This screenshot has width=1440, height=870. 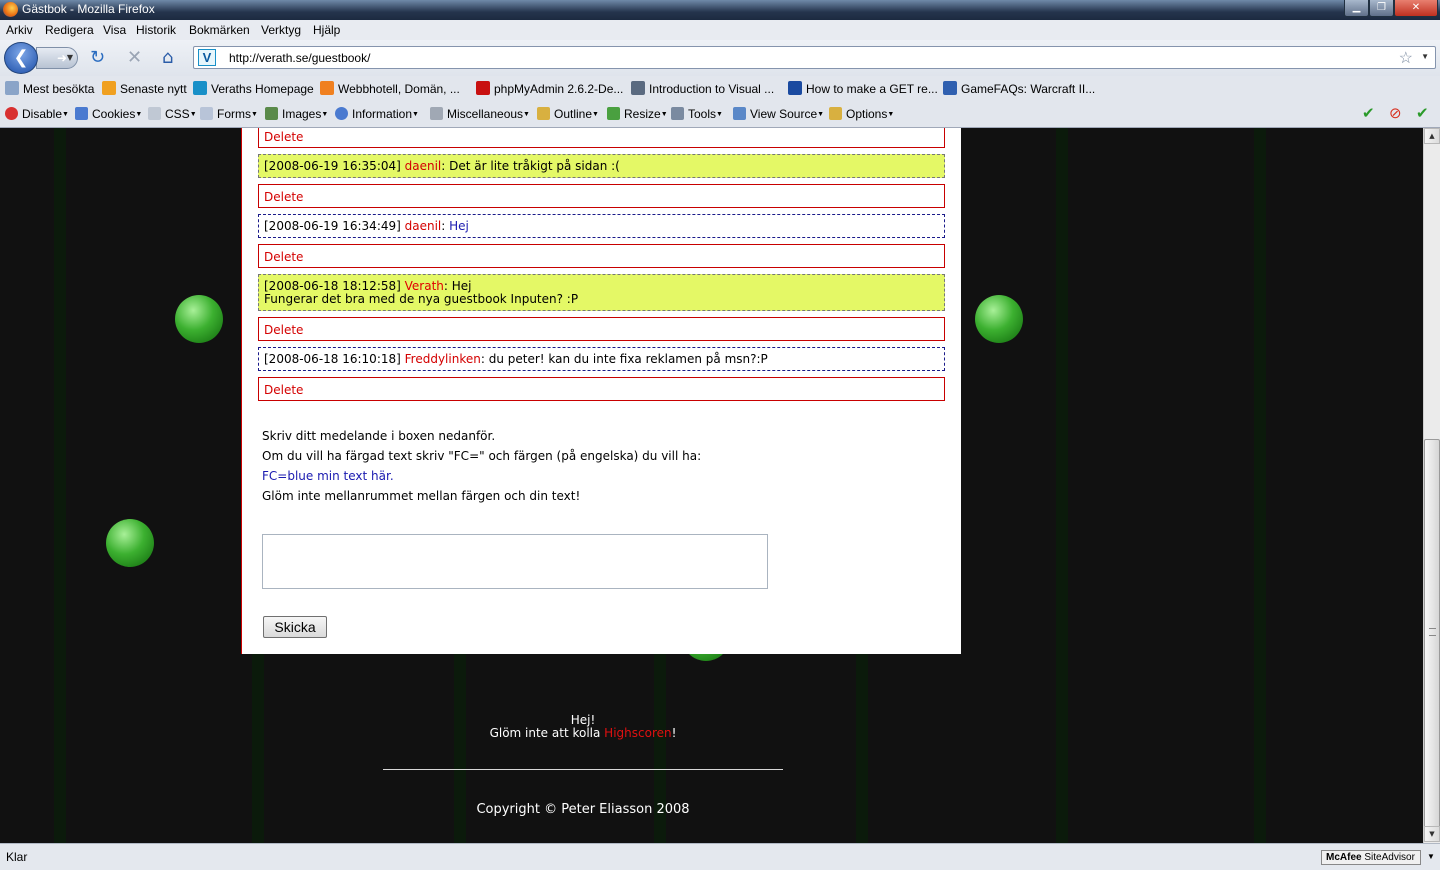 What do you see at coordinates (720, 856) in the screenshot?
I see `status-bar: Klar McAfee SiteAdvisor ▼` at bounding box center [720, 856].